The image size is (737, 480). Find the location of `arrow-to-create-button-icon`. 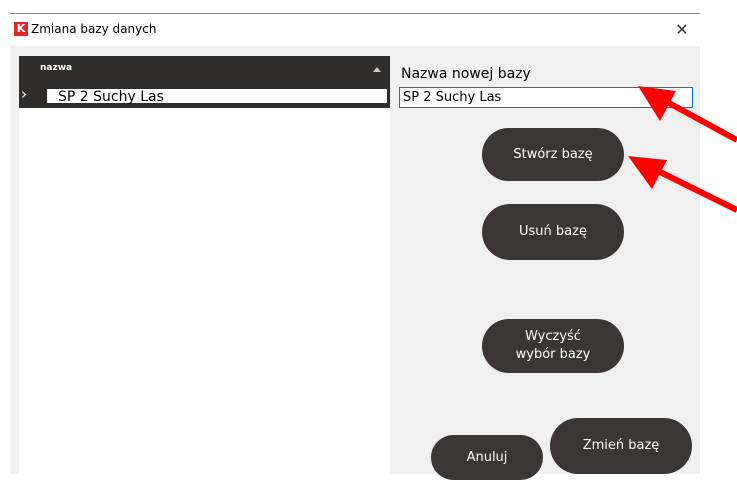

arrow-to-create-button-icon is located at coordinates (682, 184).